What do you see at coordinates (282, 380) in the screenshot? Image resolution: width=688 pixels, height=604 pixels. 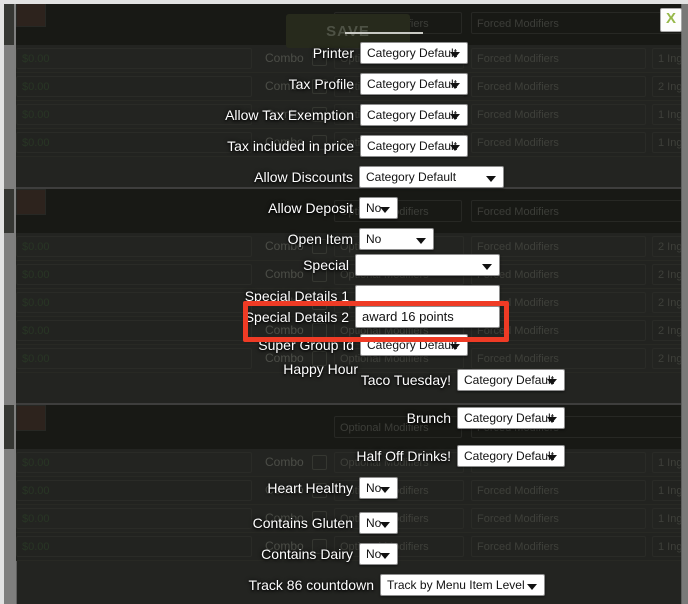 I see `field-taco-tuesday: Taco Tuesday! Category Default` at bounding box center [282, 380].